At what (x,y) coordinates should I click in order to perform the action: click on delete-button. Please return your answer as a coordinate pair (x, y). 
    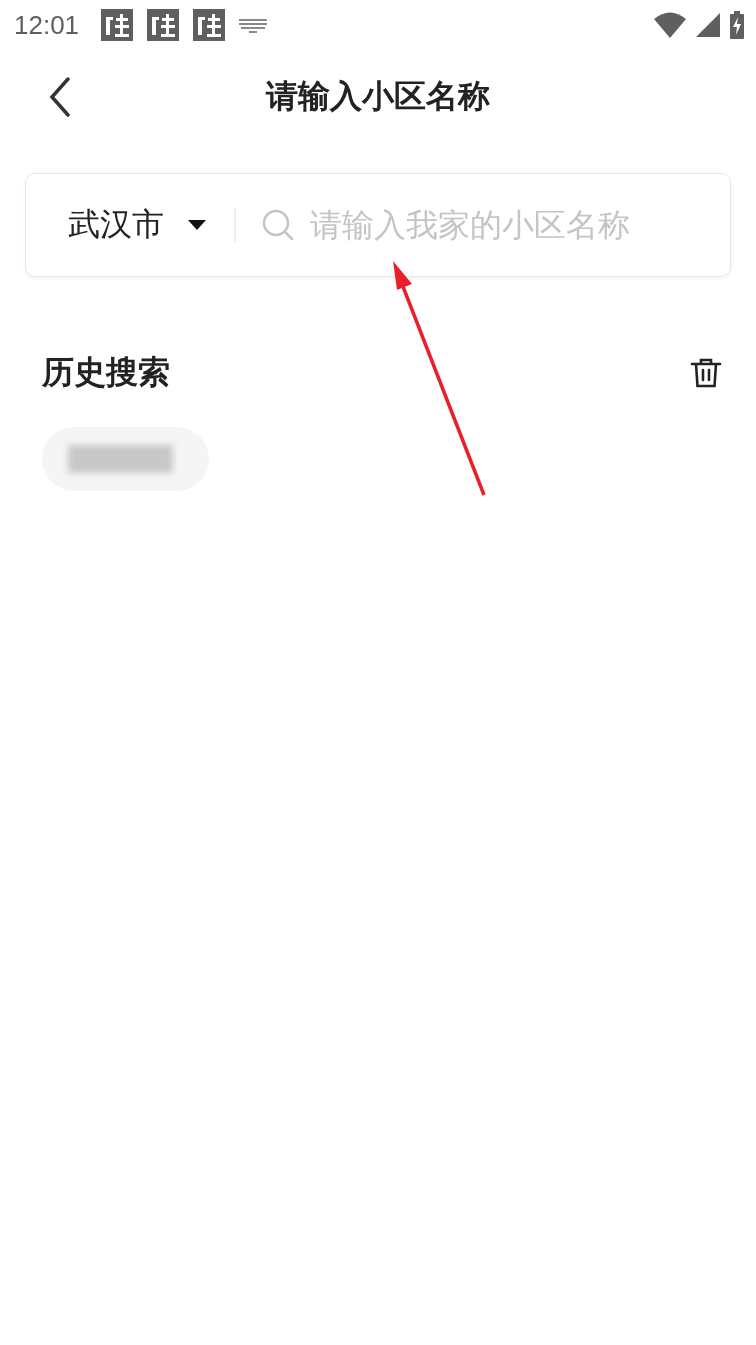
    Looking at the image, I should click on (706, 373).